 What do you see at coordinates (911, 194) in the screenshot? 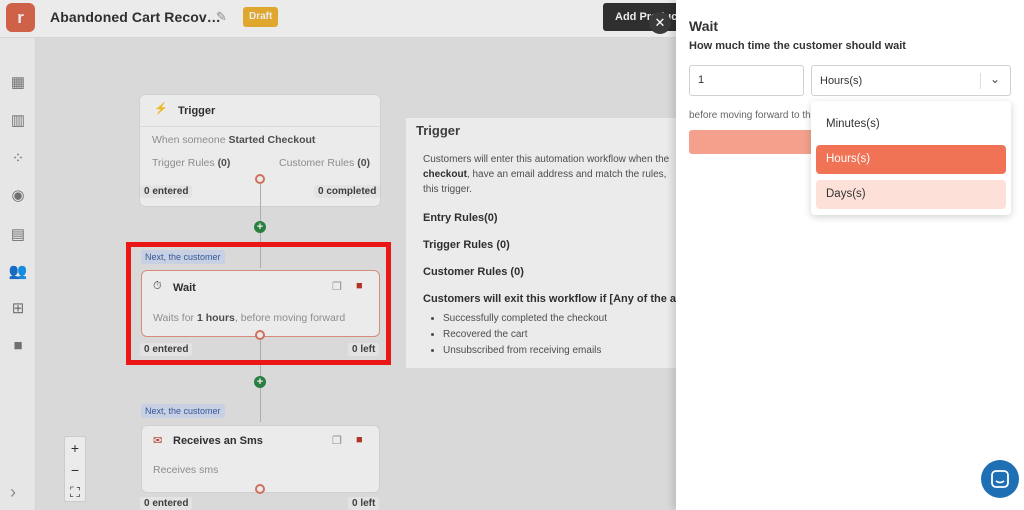
I see `option-days: Days(s)` at bounding box center [911, 194].